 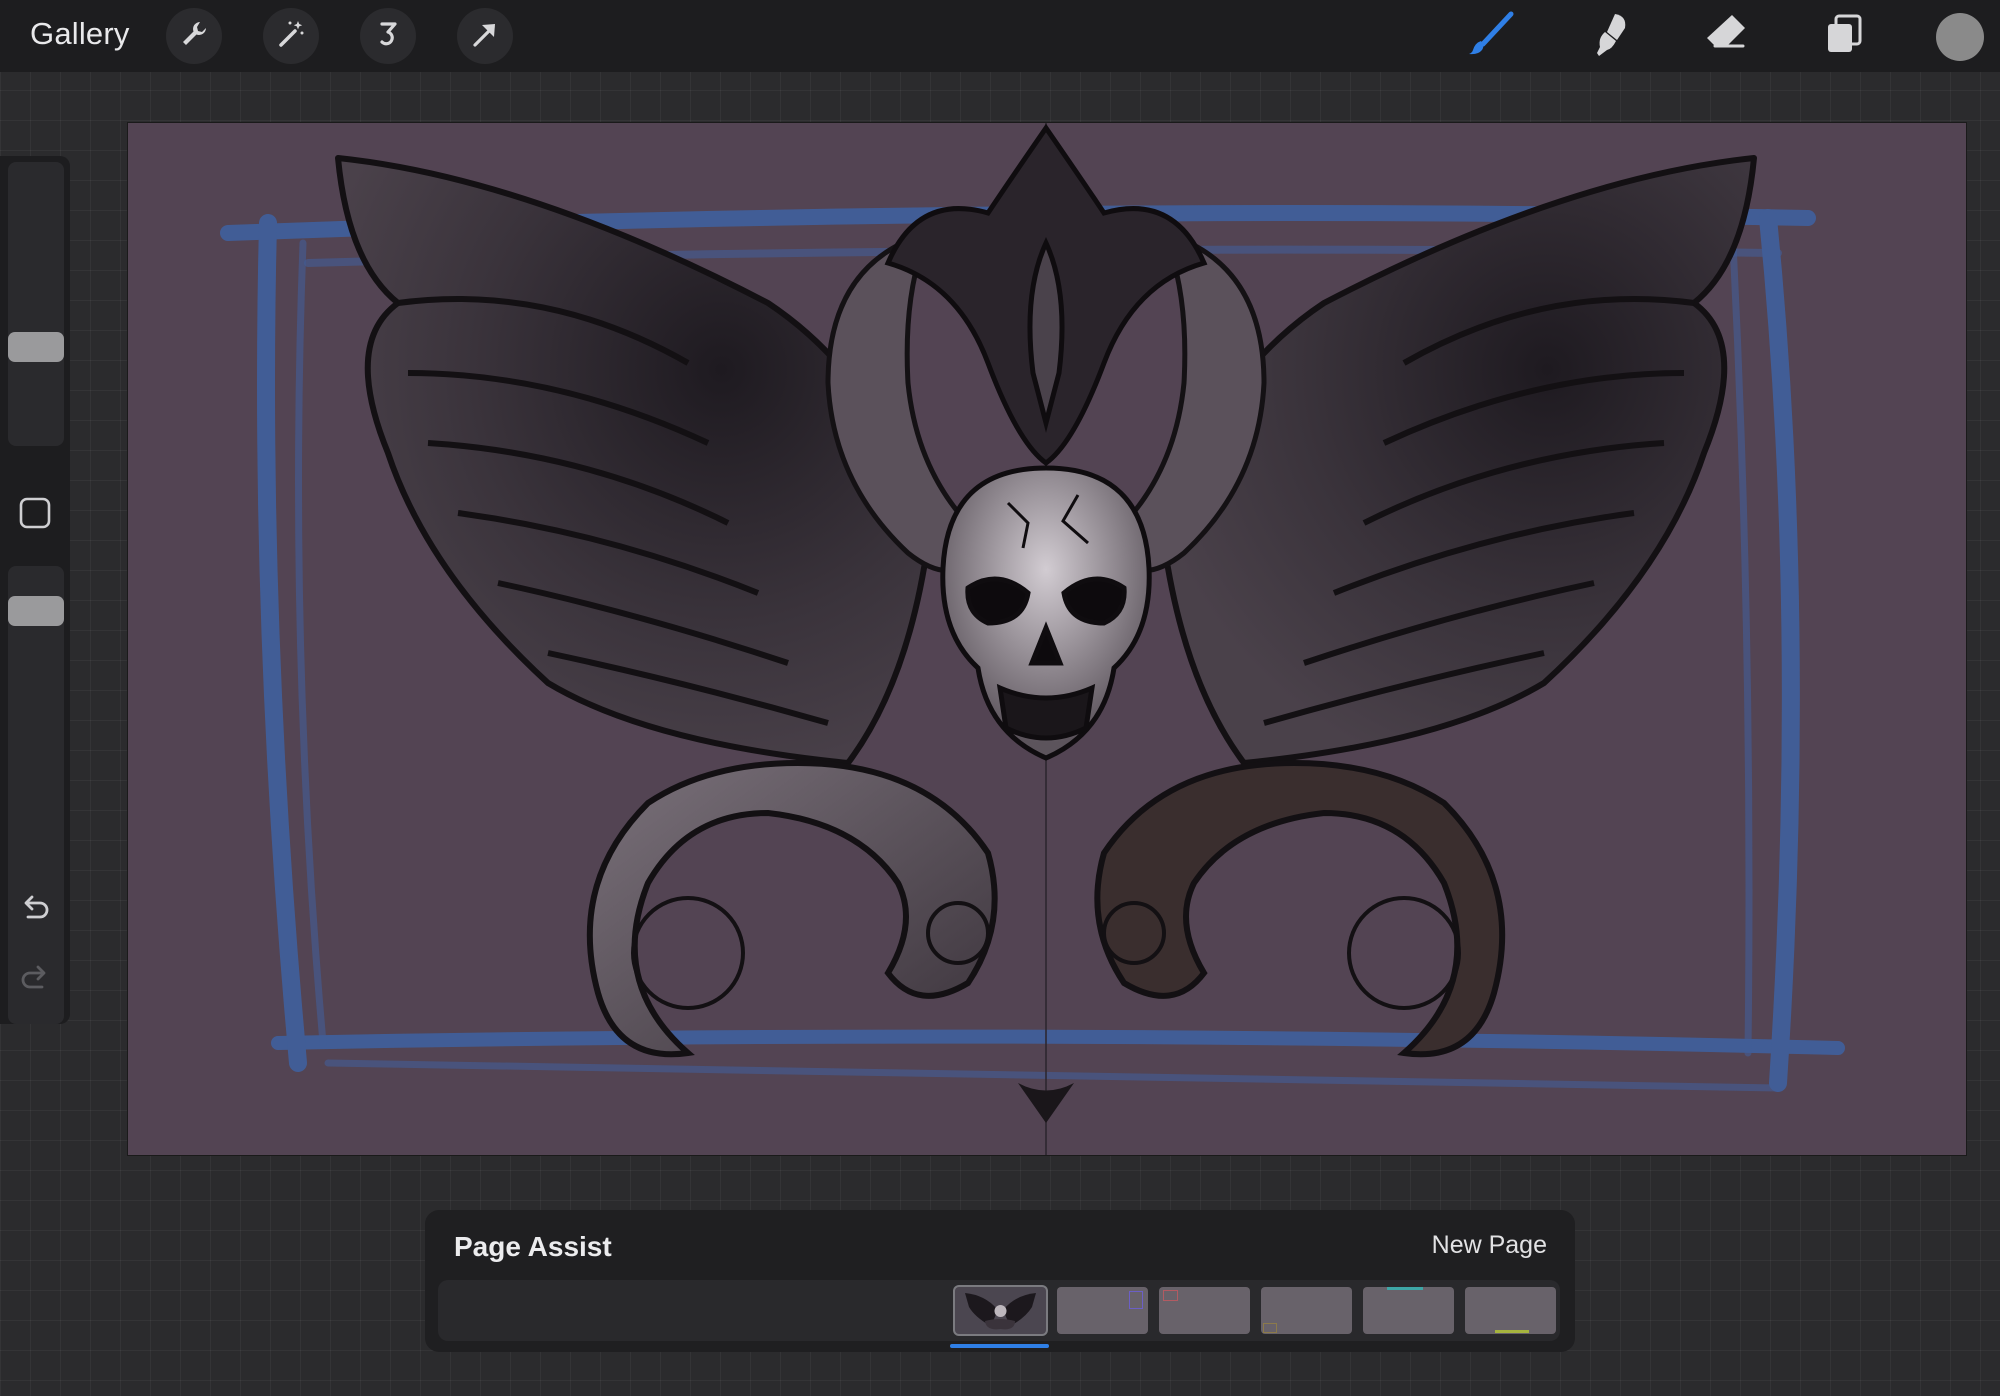 I want to click on eraser-icon, so click(x=1726, y=36).